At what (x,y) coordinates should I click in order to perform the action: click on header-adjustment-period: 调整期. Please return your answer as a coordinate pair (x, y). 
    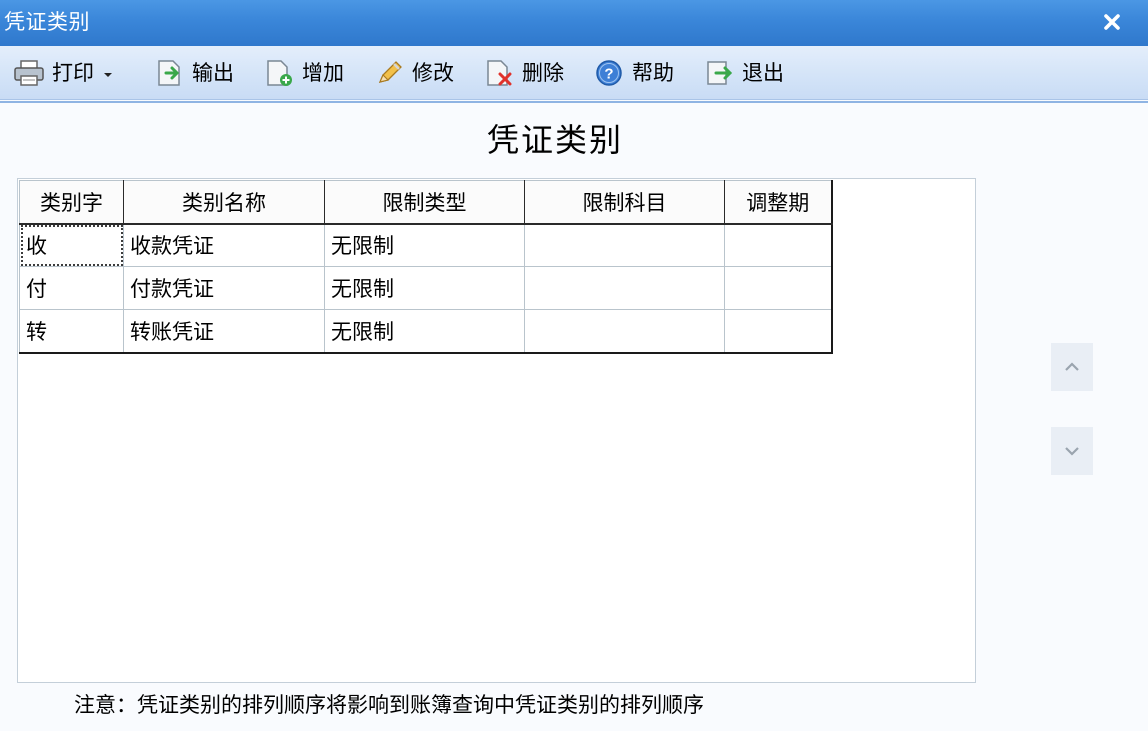
    Looking at the image, I should click on (778, 202).